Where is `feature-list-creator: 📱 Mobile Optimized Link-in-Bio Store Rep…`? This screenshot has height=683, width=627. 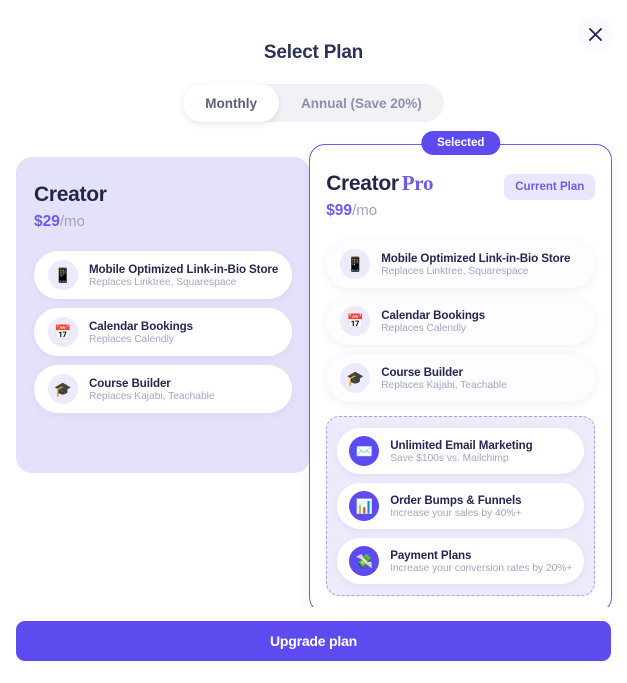
feature-list-creator: 📱 Mobile Optimized Link-in-Bio Store Rep… is located at coordinates (163, 332).